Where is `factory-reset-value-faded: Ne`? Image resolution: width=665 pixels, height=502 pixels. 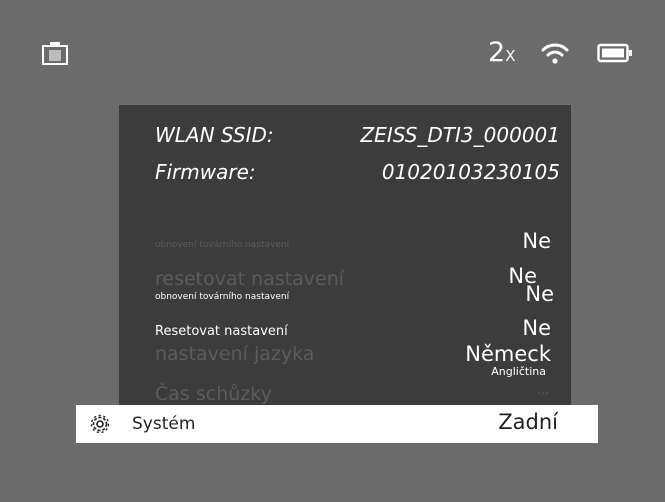 factory-reset-value-faded: Ne is located at coordinates (536, 241).